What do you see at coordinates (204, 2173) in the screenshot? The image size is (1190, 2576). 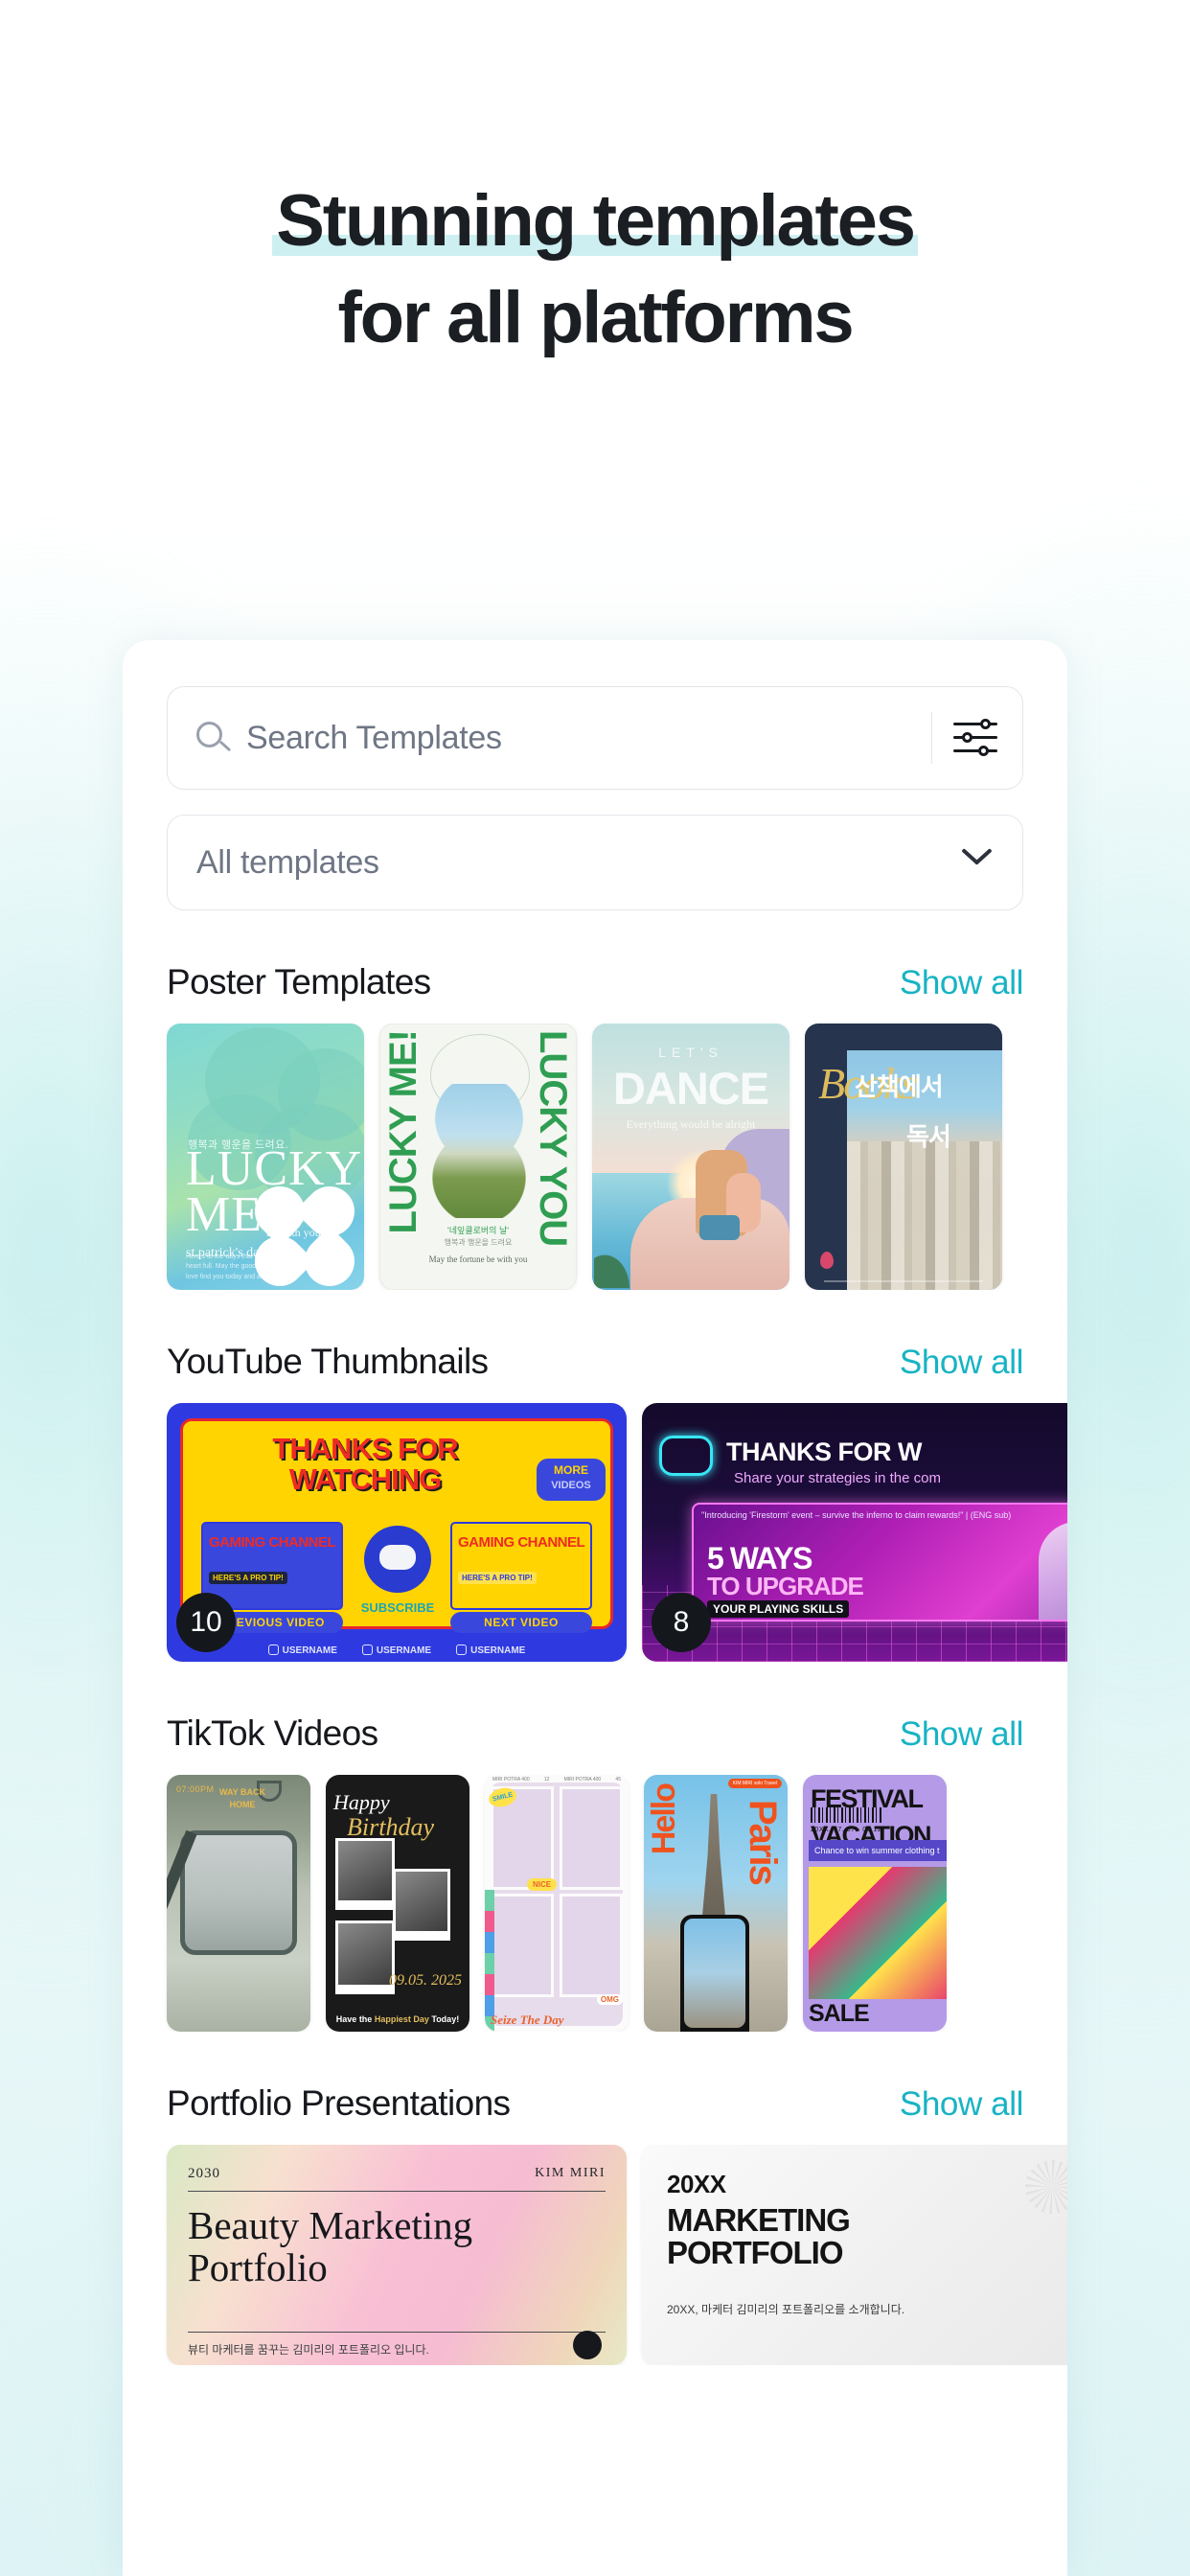 I see `portfolio-year: 2030` at bounding box center [204, 2173].